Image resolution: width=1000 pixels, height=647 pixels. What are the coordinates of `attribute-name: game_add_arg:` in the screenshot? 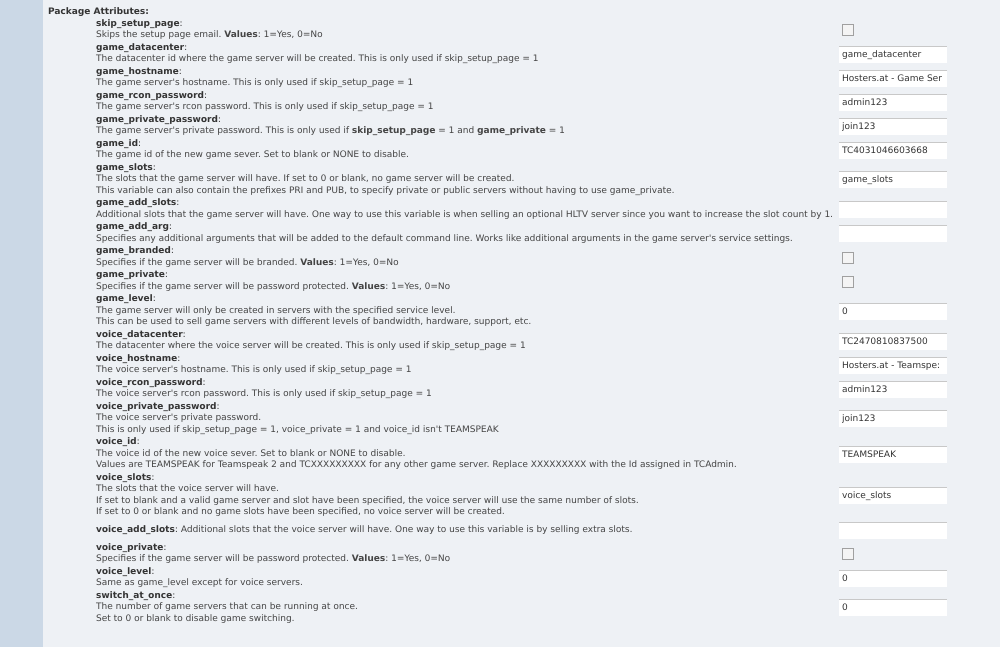 It's located at (134, 228).